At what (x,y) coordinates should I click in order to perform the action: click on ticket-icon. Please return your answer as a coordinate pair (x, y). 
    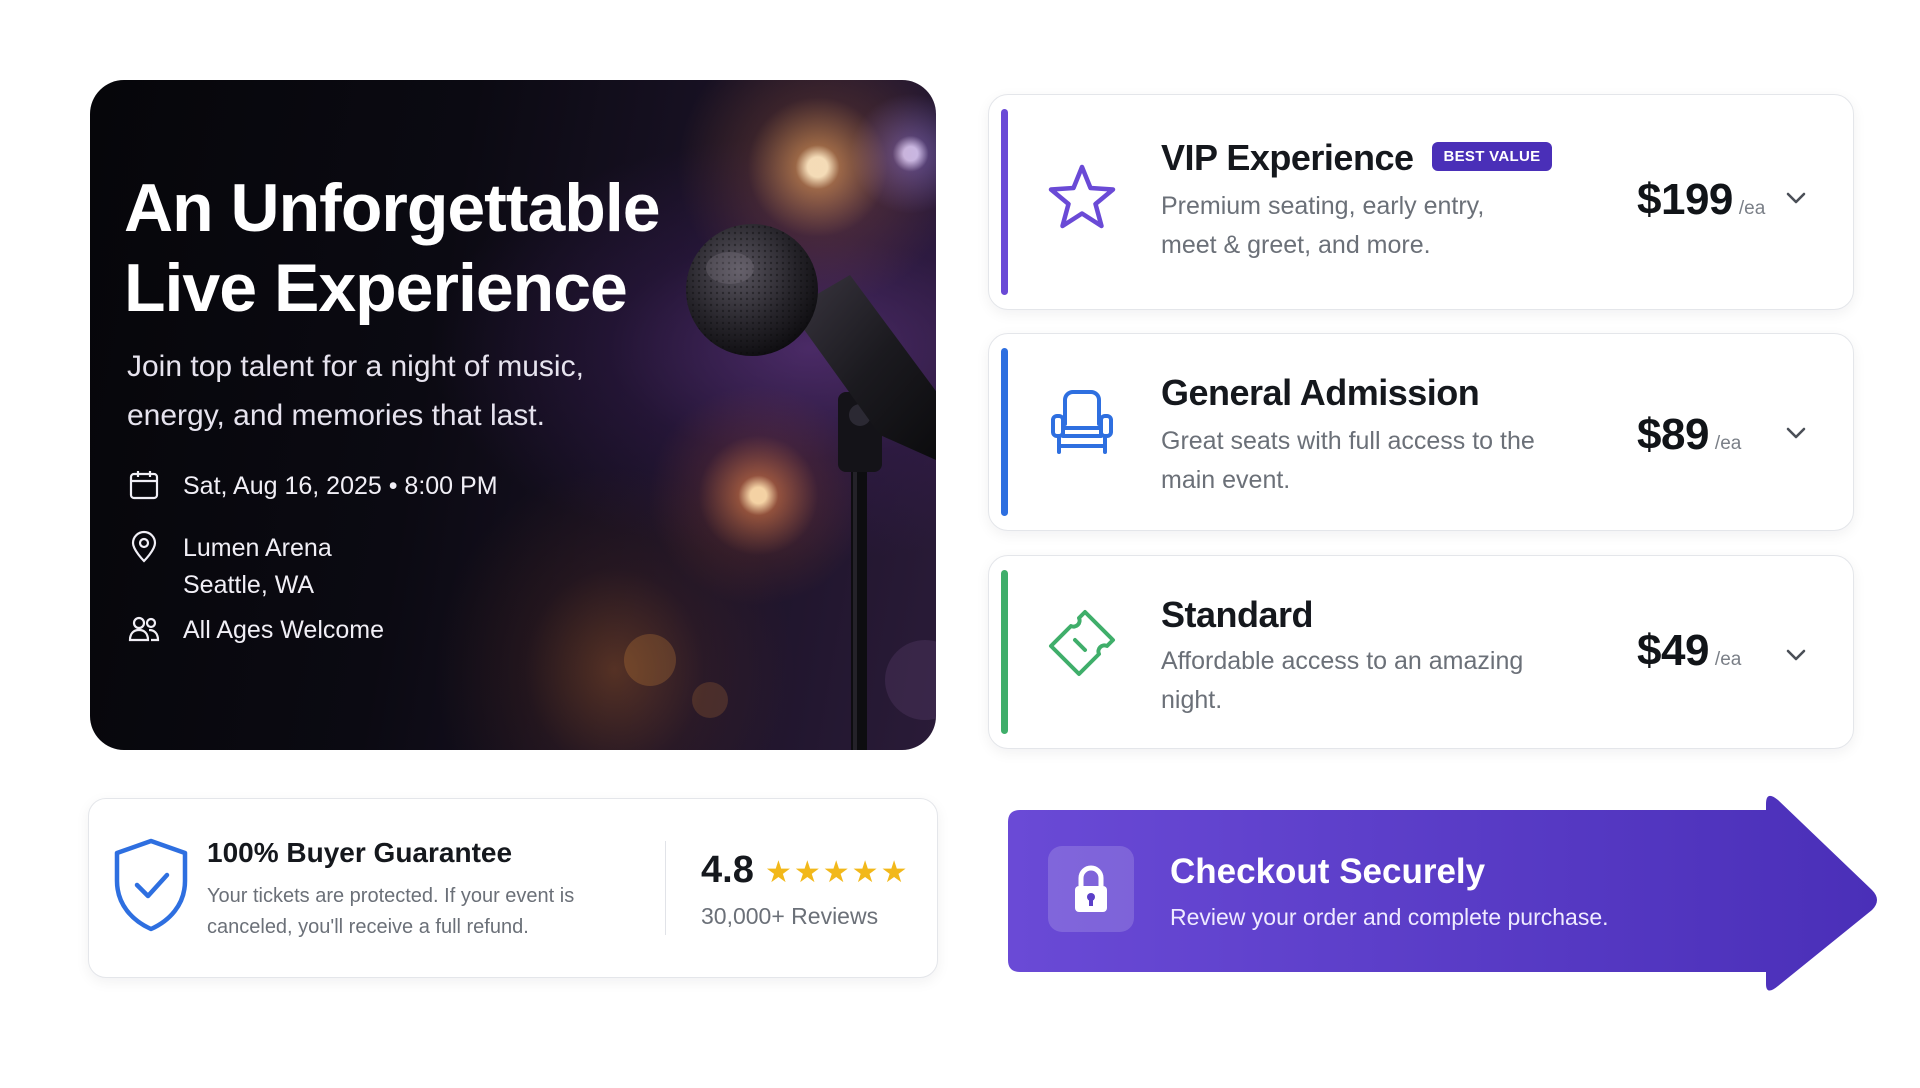
    Looking at the image, I should click on (1082, 643).